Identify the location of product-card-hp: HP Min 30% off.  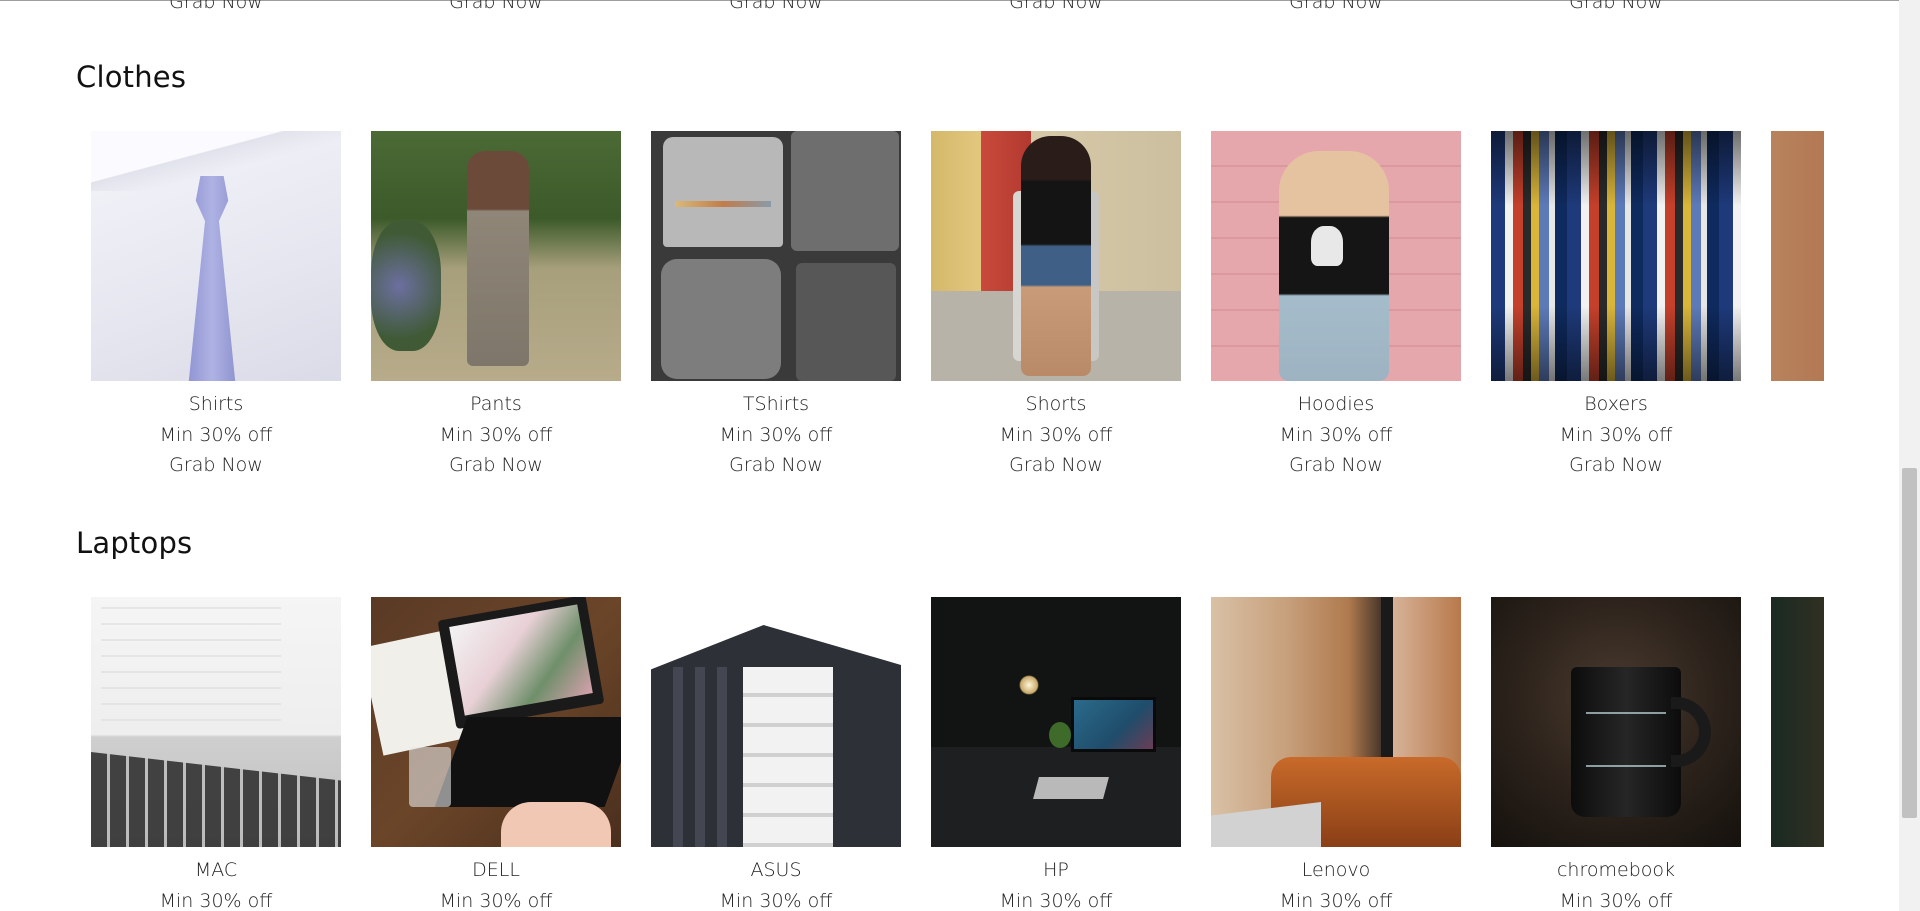
(1056, 754).